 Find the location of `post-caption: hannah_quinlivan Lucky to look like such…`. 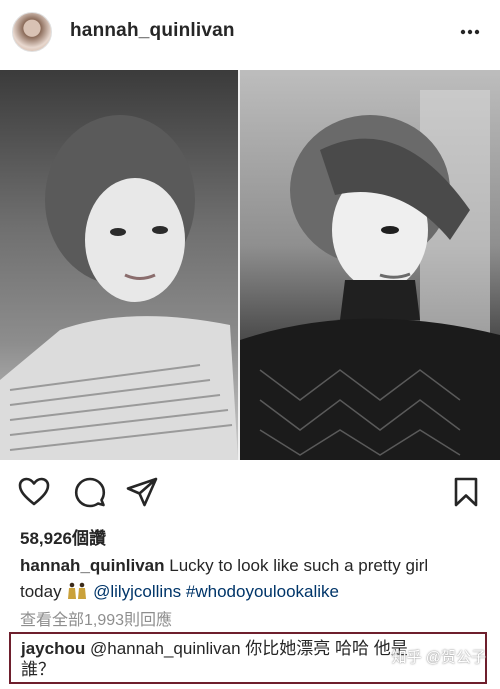

post-caption: hannah_quinlivan Lucky to look like such… is located at coordinates (255, 579).